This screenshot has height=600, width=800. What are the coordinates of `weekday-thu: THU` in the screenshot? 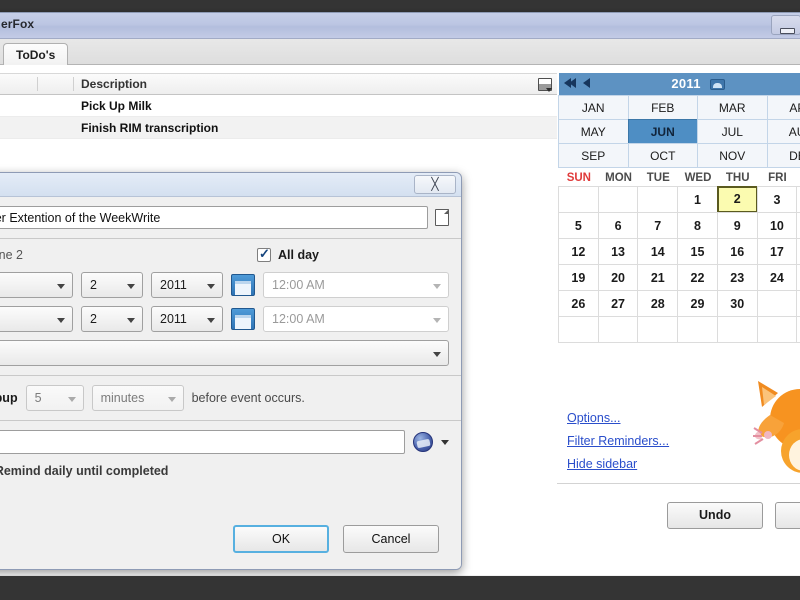 It's located at (737, 178).